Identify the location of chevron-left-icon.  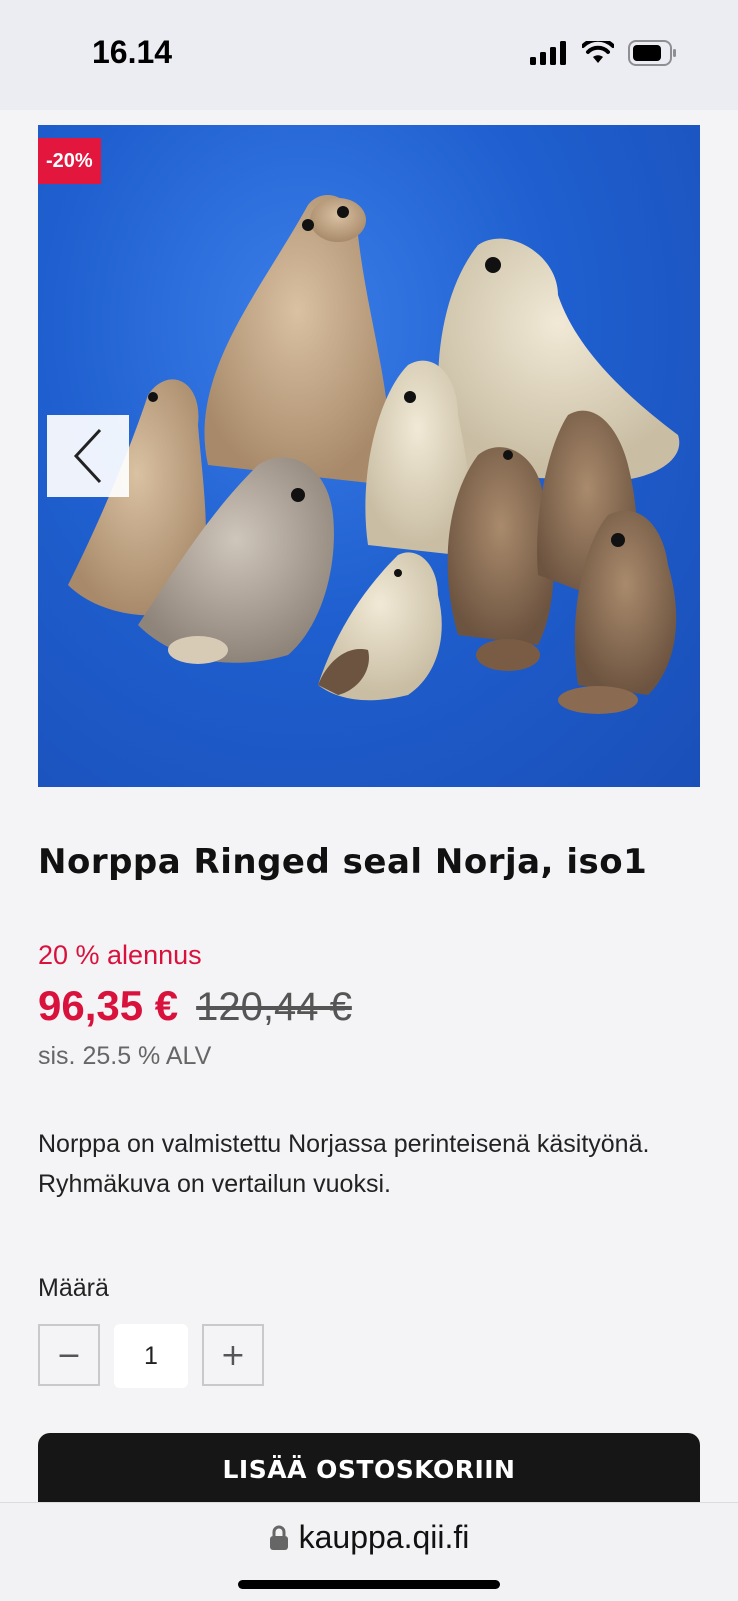
(87, 456).